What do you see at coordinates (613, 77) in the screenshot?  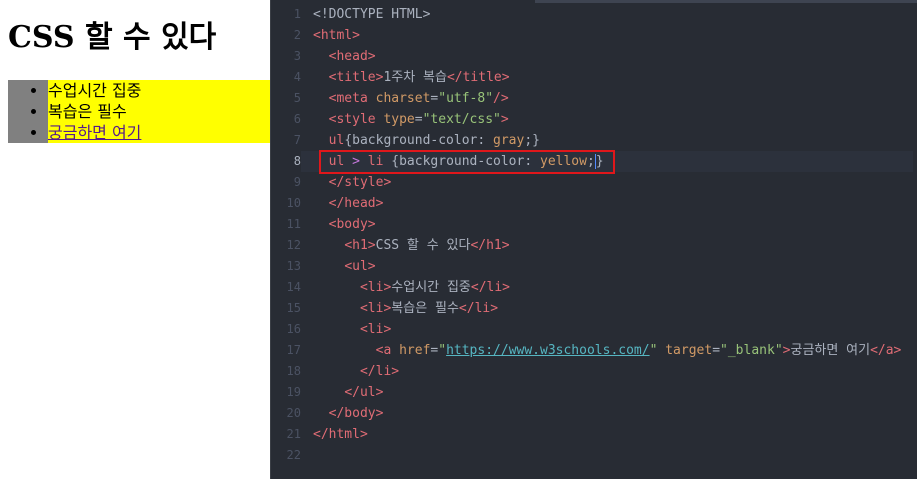 I see `code-line: <title>1주차 복습</title>` at bounding box center [613, 77].